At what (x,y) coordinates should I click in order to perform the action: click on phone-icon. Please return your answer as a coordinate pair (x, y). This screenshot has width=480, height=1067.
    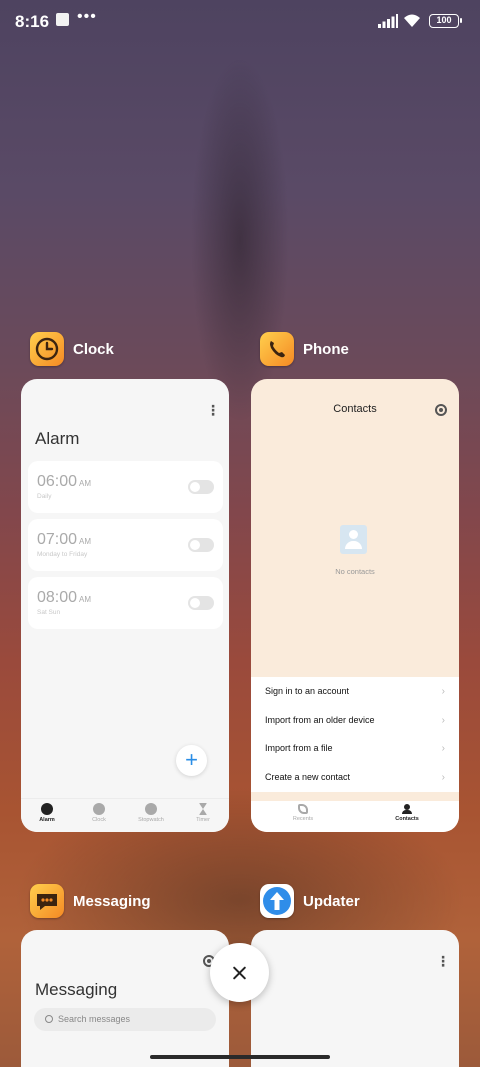
    Looking at the image, I should click on (303, 809).